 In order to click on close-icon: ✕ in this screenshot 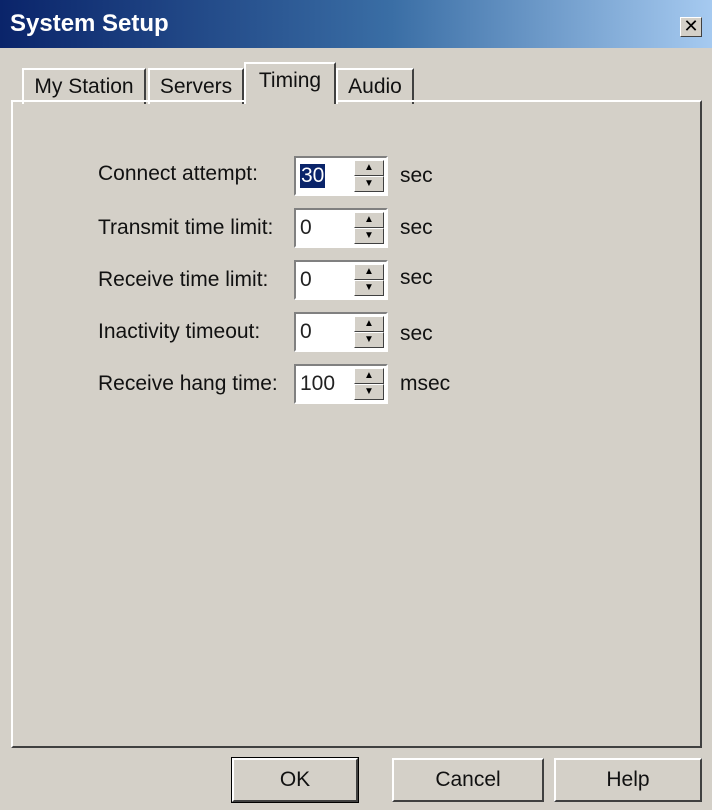, I will do `click(691, 26)`.